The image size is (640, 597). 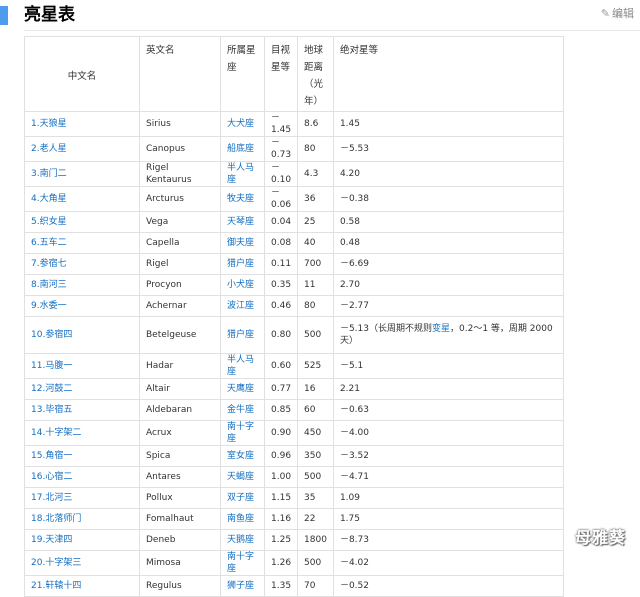 I want to click on constellation-link: 御夫座, so click(x=242, y=243).